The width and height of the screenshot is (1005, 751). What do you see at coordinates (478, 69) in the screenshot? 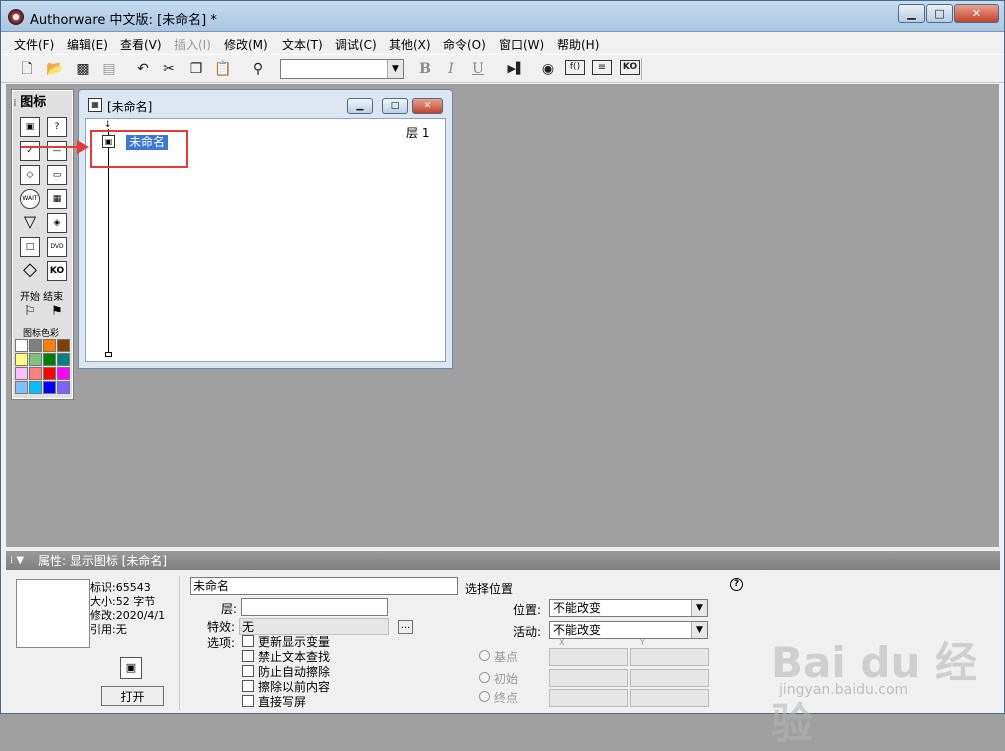
I see `underline-button: U` at bounding box center [478, 69].